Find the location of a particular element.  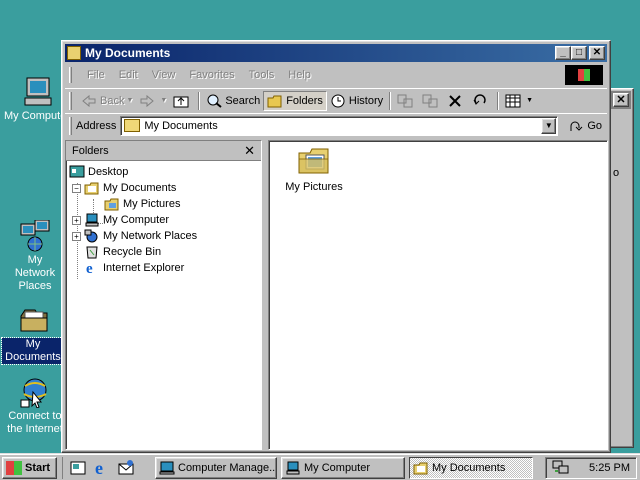

up-button is located at coordinates (182, 101).